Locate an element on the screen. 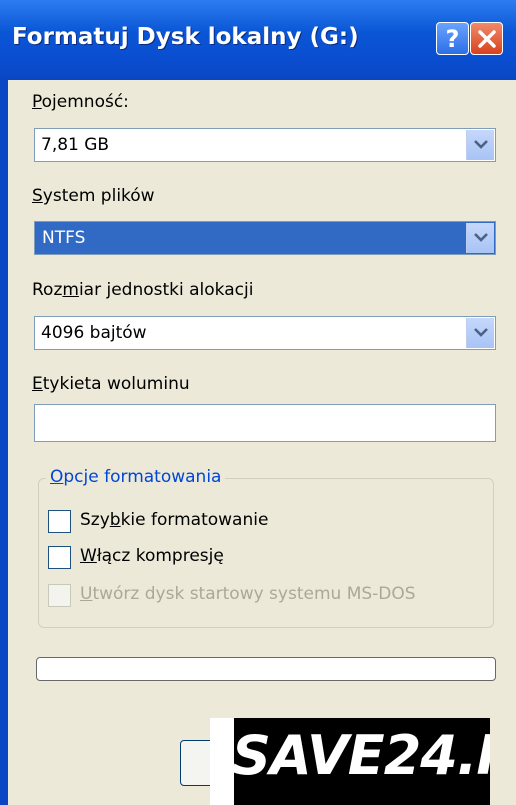  msdos-startup-checkbox is located at coordinates (59, 595).